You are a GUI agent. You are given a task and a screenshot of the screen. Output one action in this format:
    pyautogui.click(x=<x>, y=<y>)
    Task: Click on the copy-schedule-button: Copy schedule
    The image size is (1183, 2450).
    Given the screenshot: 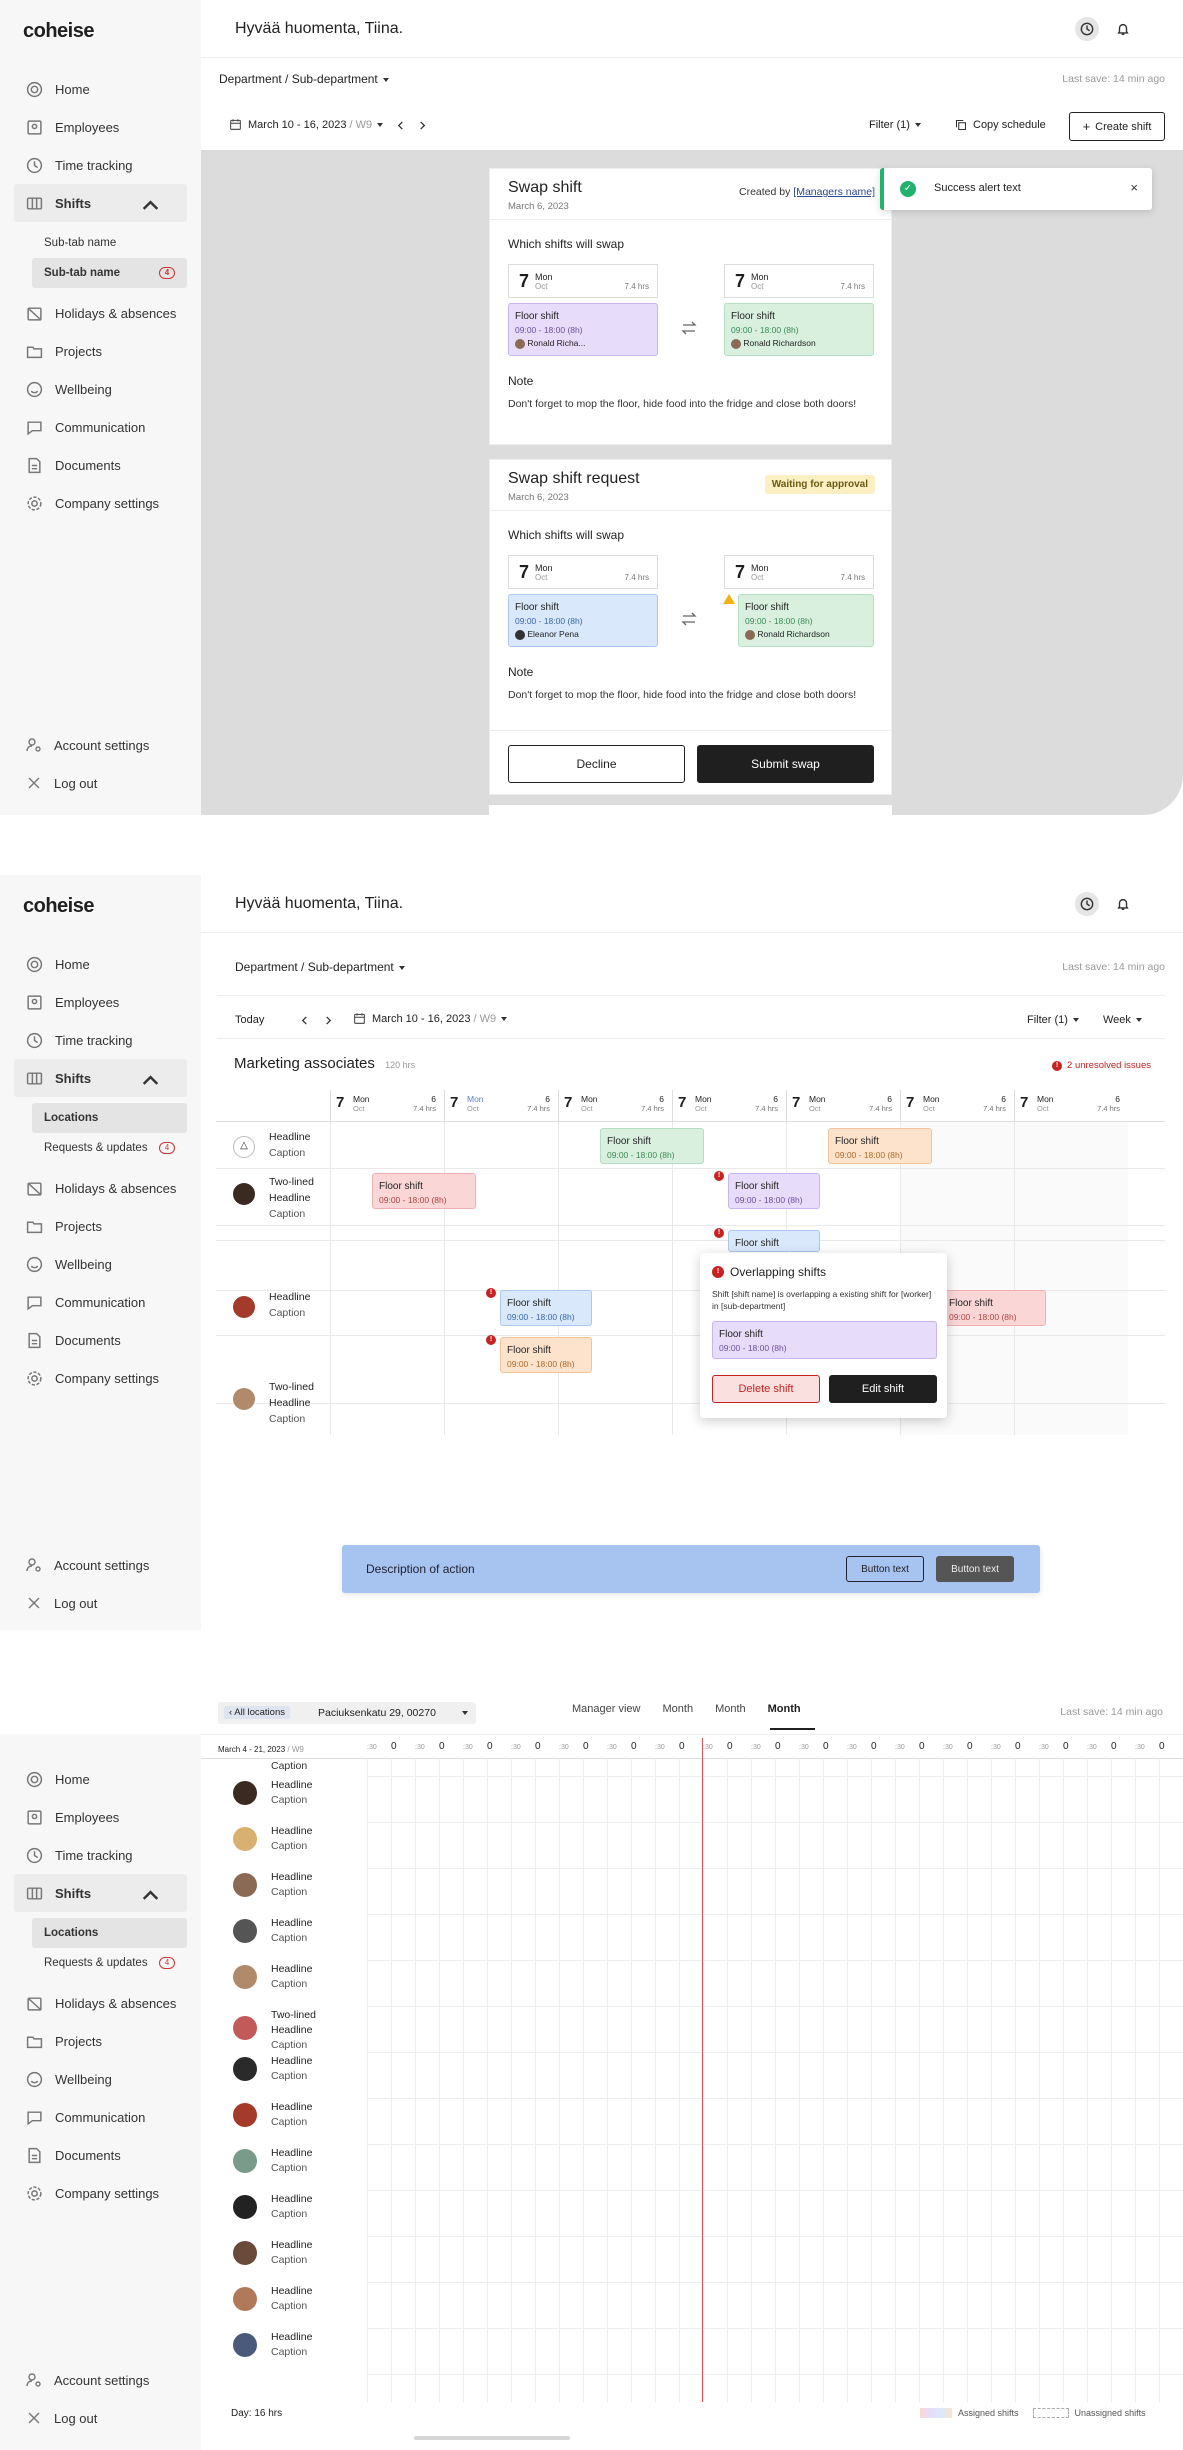 What is the action you would take?
    pyautogui.click(x=1000, y=125)
    